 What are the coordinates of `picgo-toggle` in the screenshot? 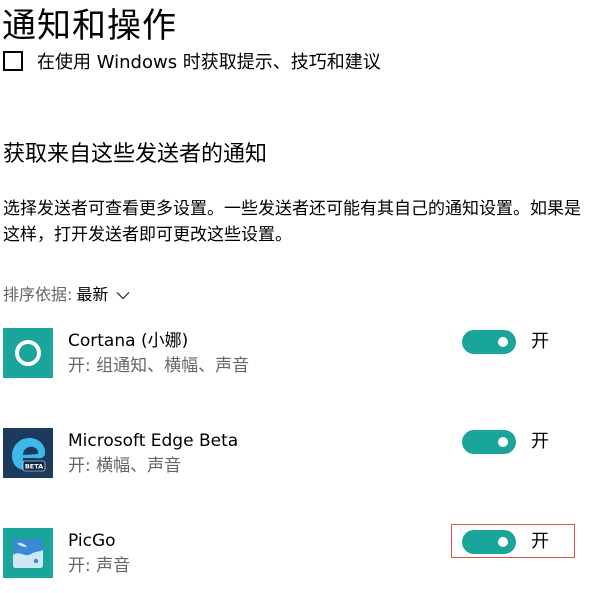 It's located at (489, 542).